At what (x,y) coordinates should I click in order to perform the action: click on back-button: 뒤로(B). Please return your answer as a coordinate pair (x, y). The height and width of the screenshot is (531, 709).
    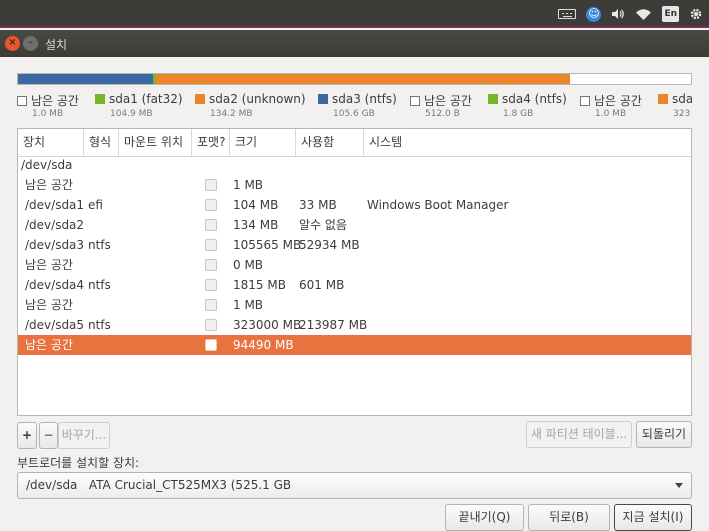
    Looking at the image, I should click on (569, 517).